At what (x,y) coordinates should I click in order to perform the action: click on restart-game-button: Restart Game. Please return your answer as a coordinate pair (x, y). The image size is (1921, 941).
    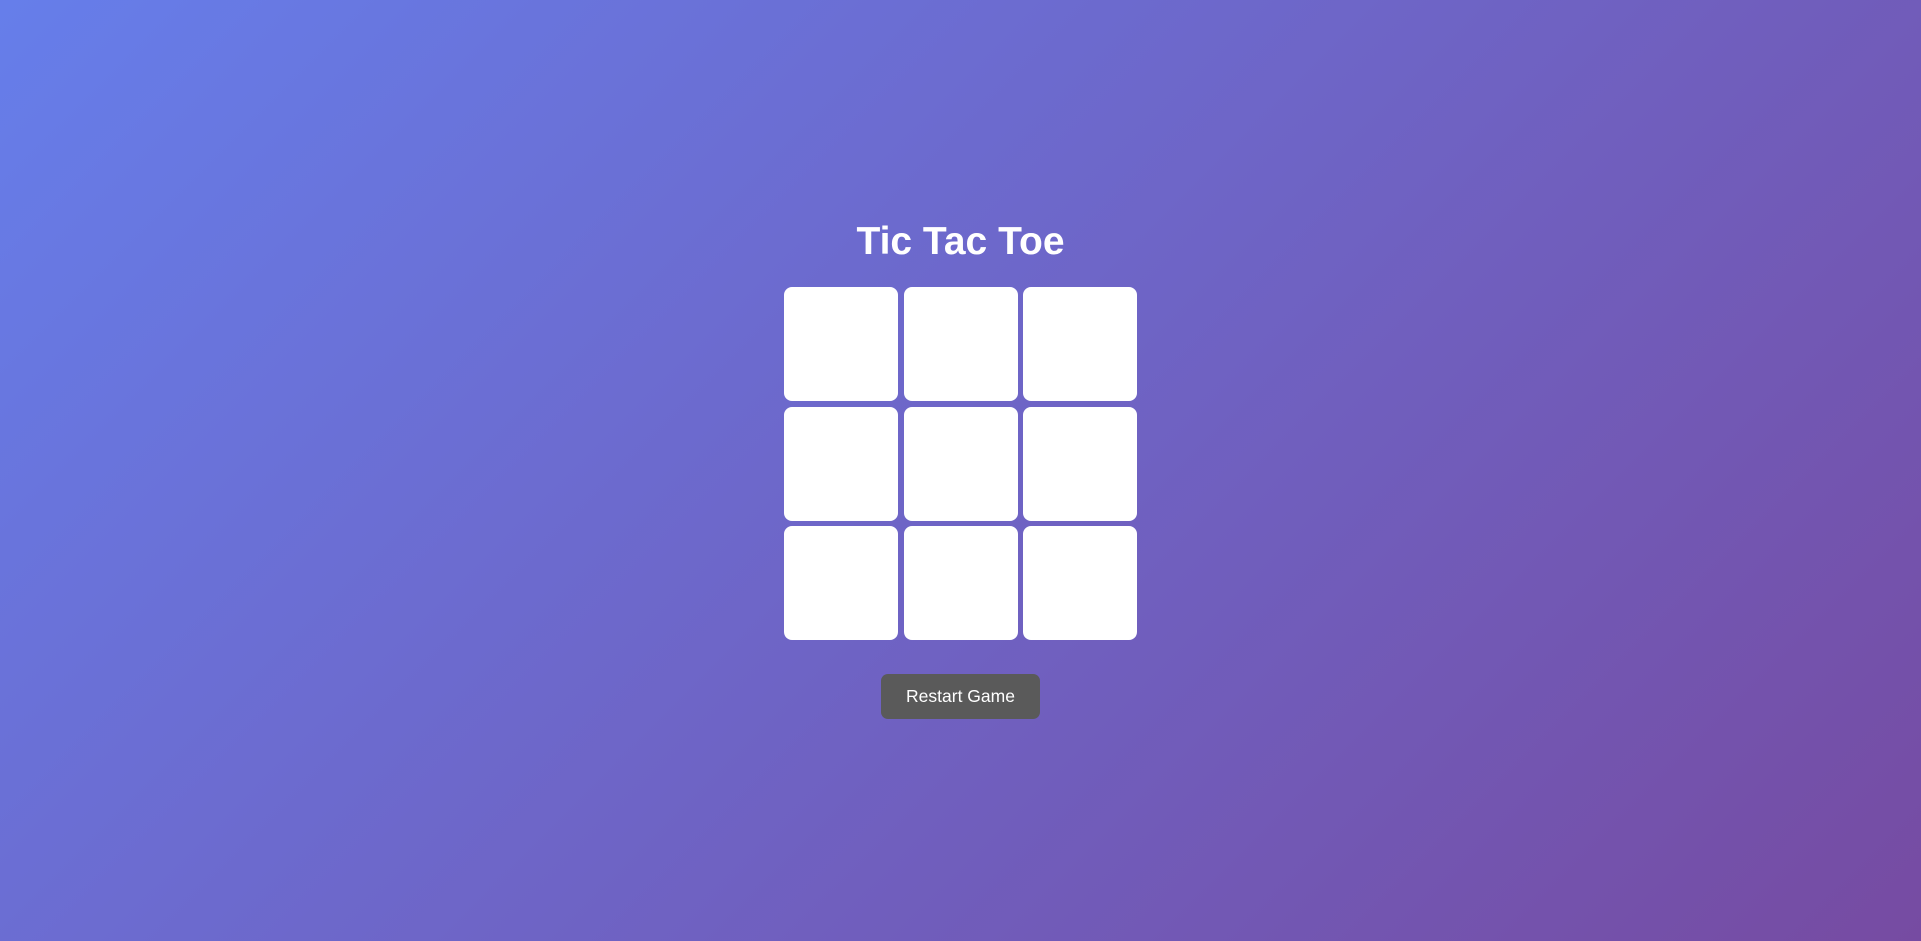
    Looking at the image, I should click on (960, 696).